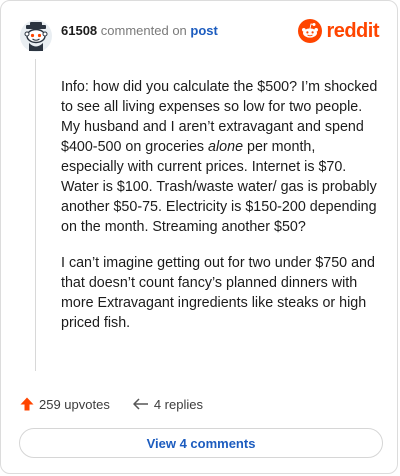 The height and width of the screenshot is (476, 400). What do you see at coordinates (310, 31) in the screenshot?
I see `reddit-alien-logo-icon` at bounding box center [310, 31].